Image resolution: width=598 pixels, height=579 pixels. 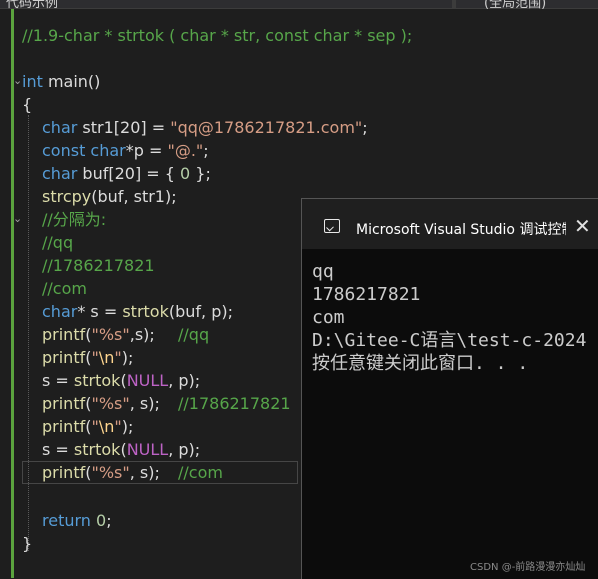 I want to click on console-title-bar: Microsoft Visual Studio 调试控制台 ✕, so click(x=450, y=224).